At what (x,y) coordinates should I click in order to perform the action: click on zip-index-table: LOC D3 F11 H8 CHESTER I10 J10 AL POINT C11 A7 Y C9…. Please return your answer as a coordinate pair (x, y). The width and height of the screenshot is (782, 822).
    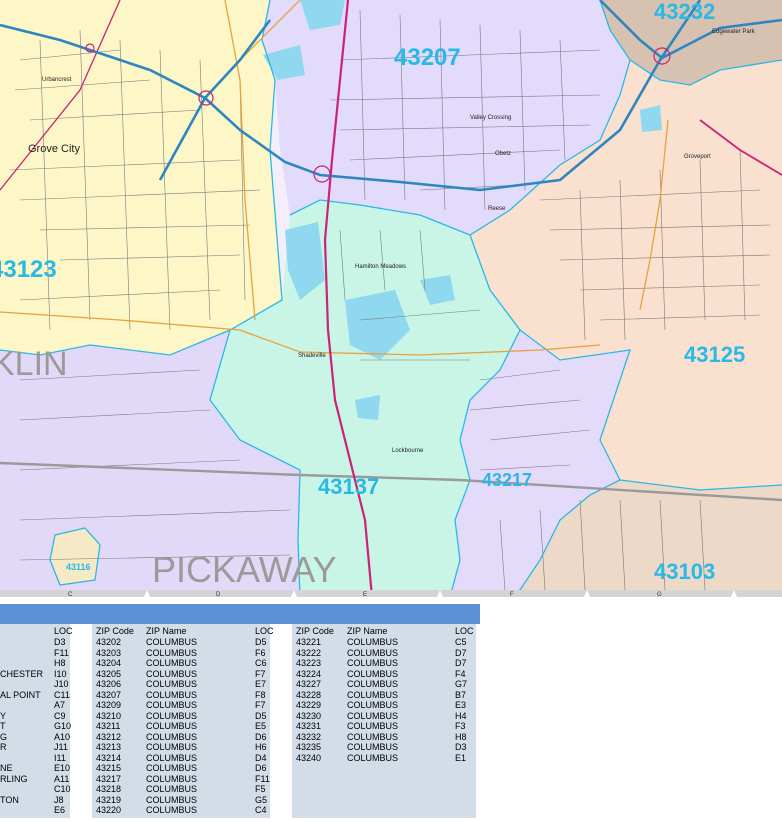
    Looking at the image, I should click on (238, 721).